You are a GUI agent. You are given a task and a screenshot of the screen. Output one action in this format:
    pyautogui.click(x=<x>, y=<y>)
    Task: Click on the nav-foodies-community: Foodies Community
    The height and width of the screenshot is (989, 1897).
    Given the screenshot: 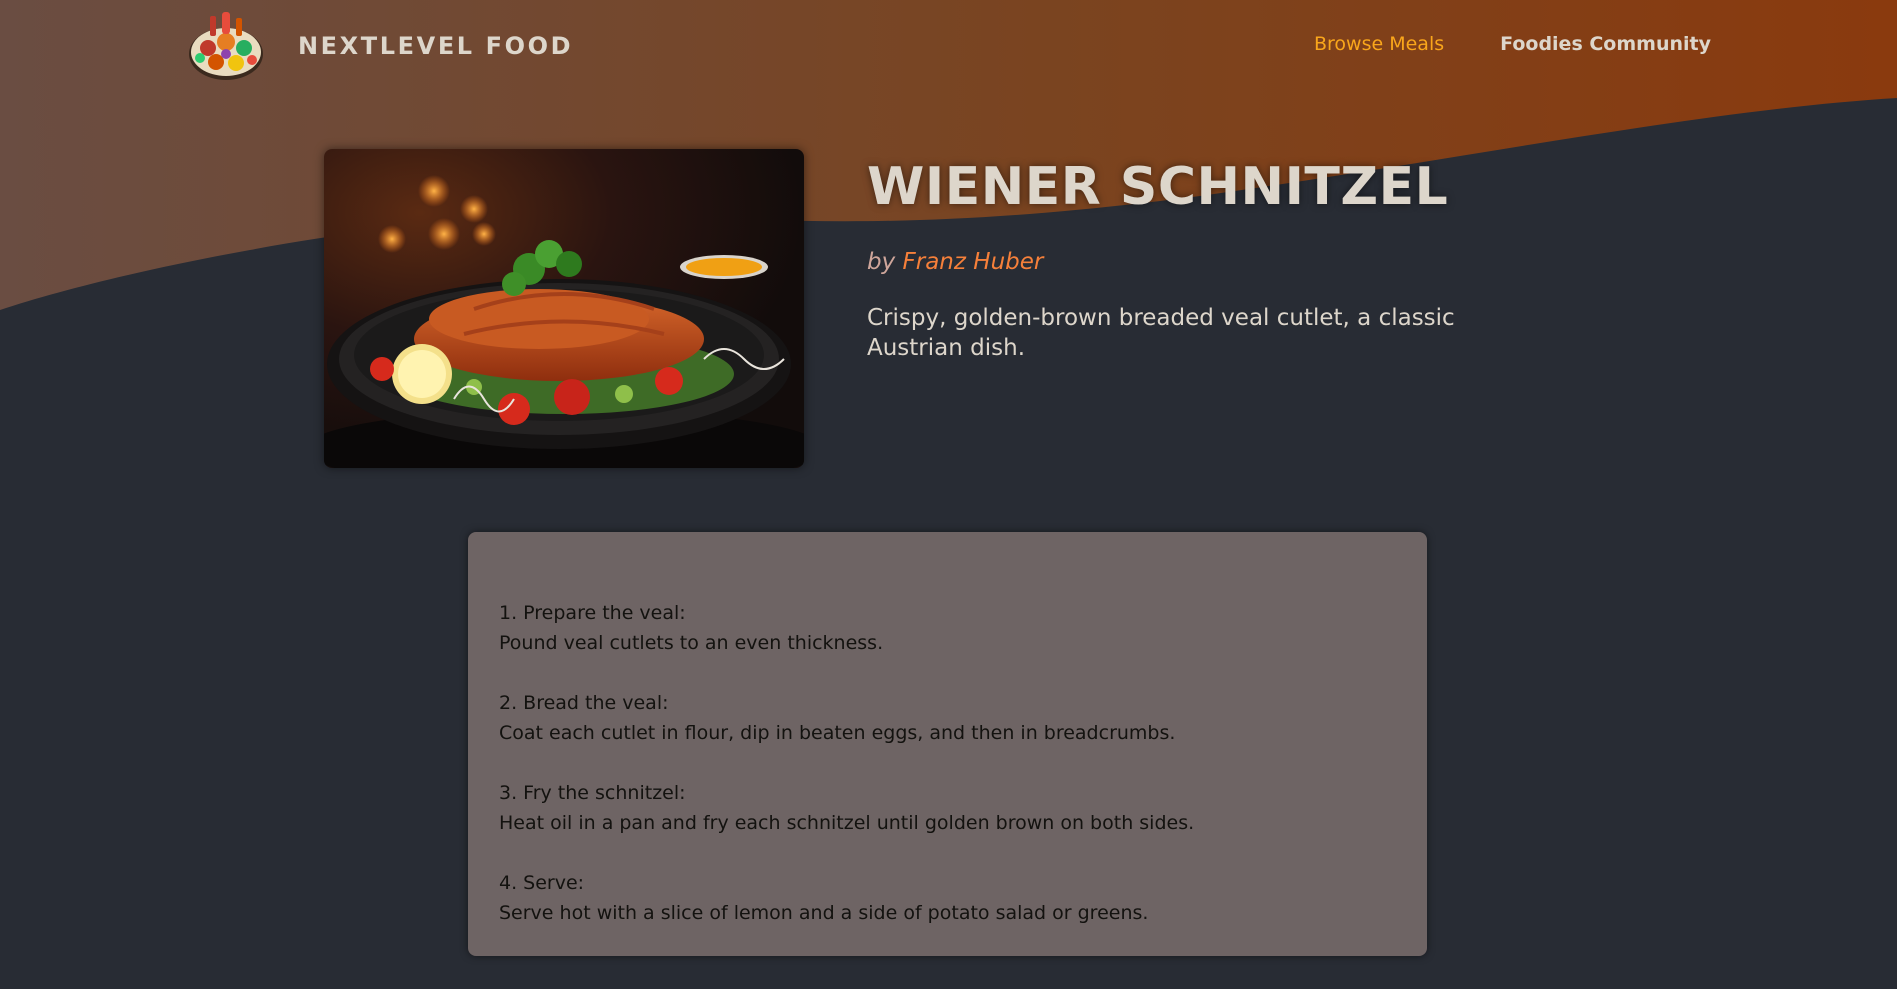 What is the action you would take?
    pyautogui.click(x=1605, y=44)
    